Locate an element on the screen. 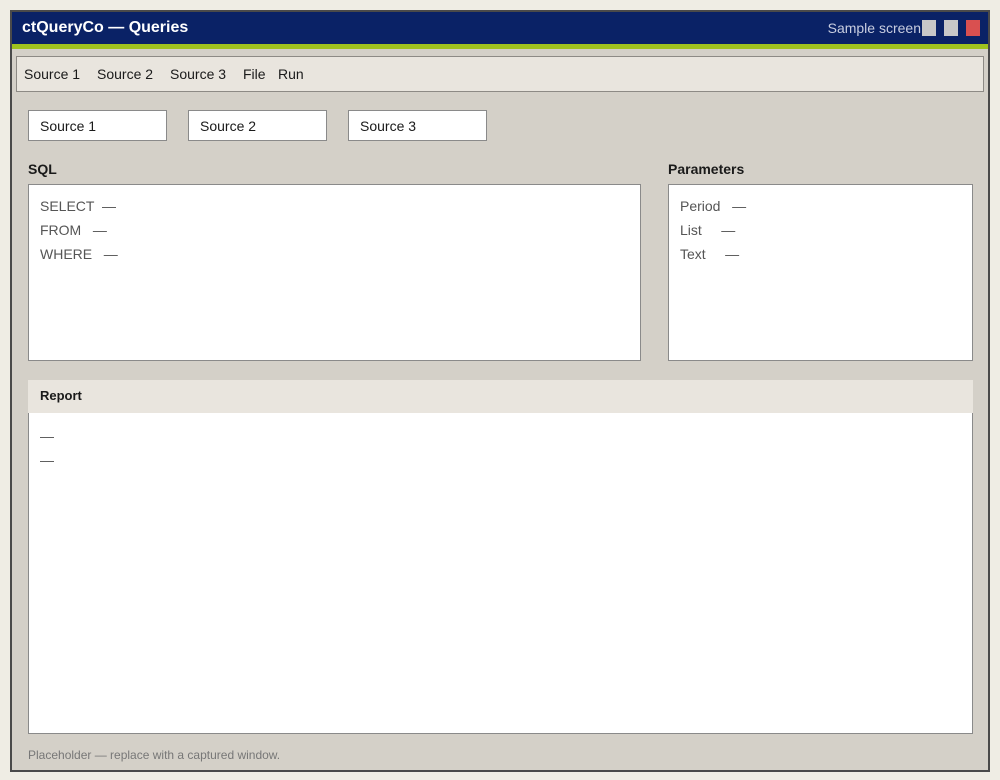 This screenshot has height=780, width=1000. menu-bar: Source 1 Source 2 Source 3 File Run is located at coordinates (500, 74).